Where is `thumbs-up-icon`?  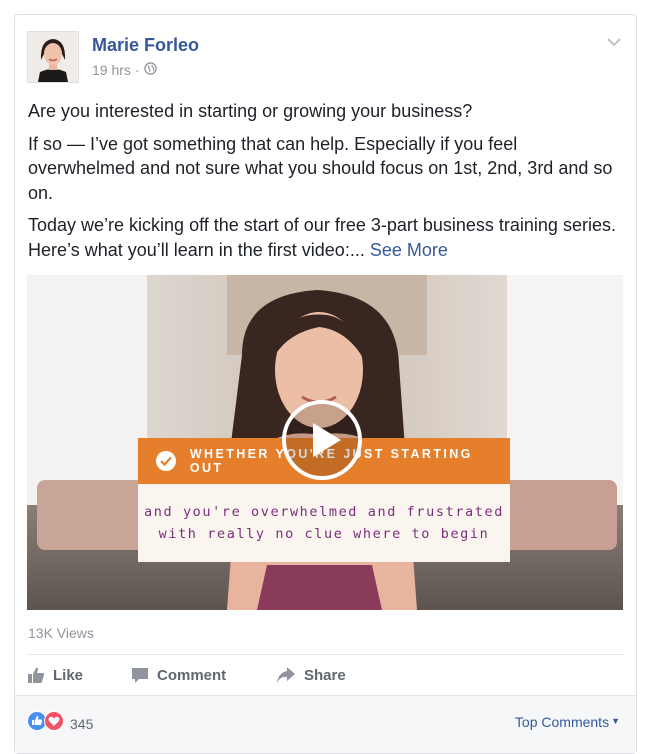 thumbs-up-icon is located at coordinates (36, 675).